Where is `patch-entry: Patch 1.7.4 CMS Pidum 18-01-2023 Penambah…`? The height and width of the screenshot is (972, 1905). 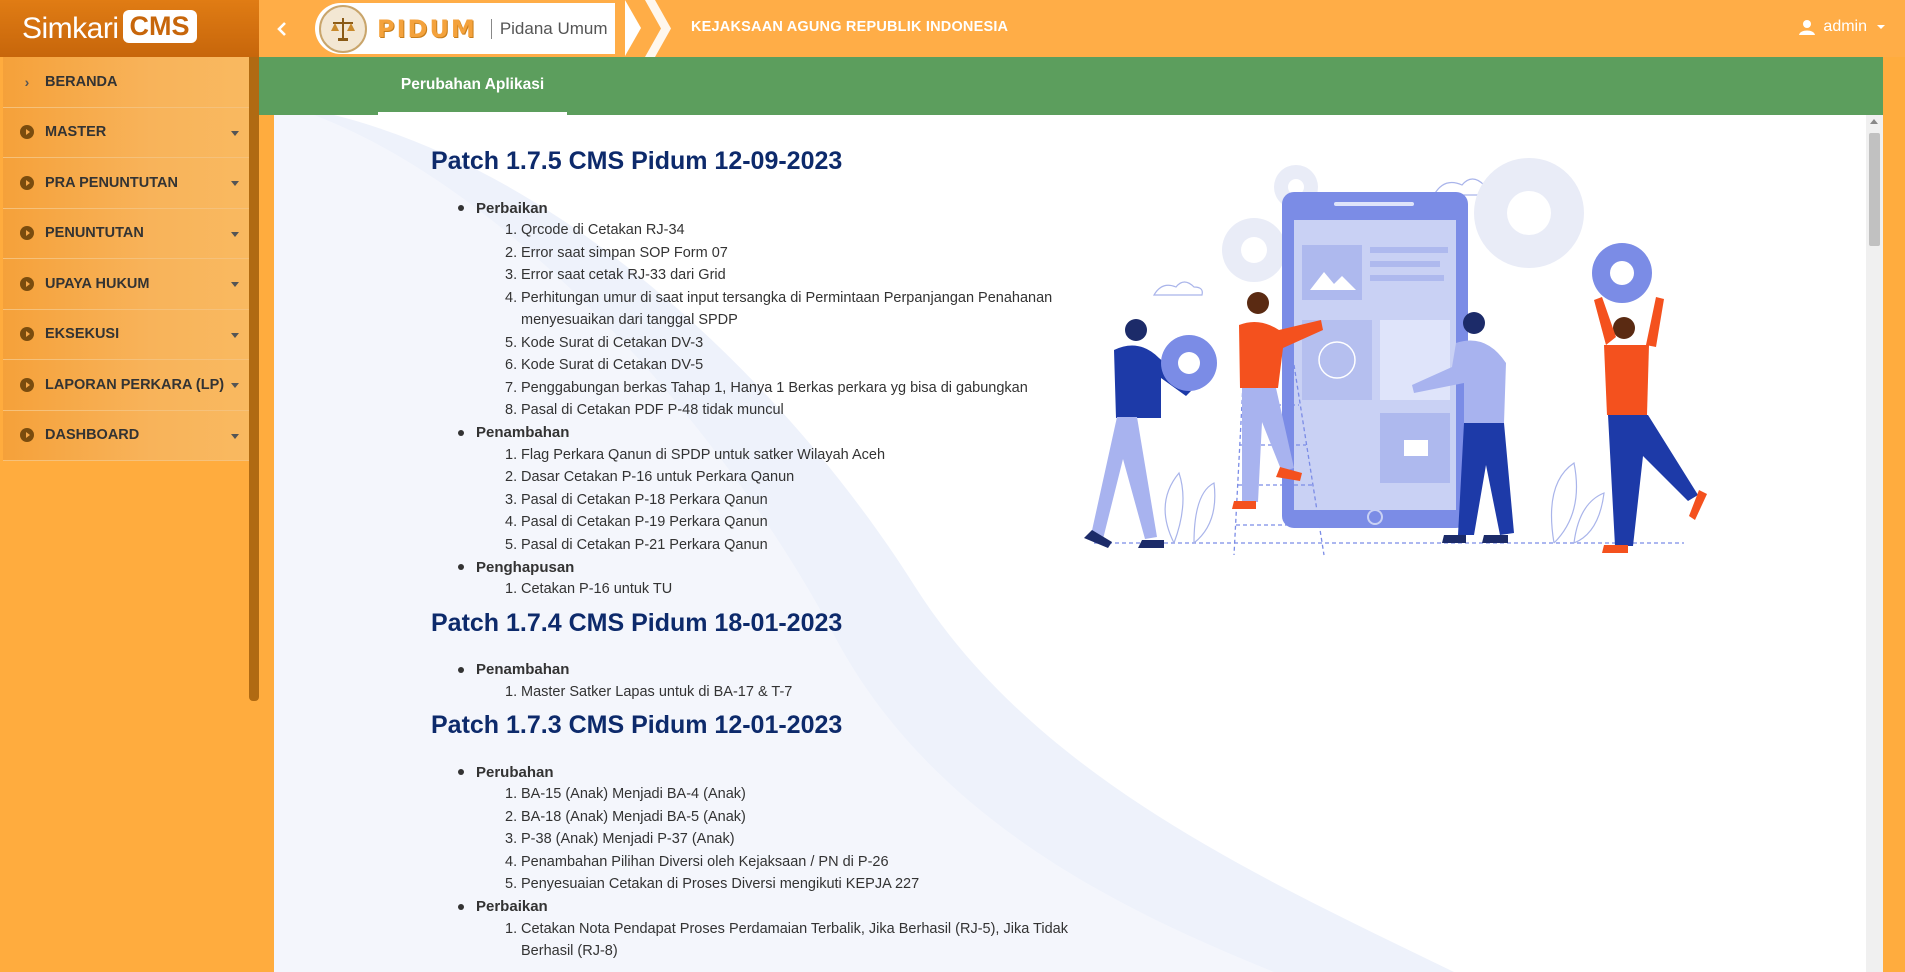 patch-entry: Patch 1.7.4 CMS Pidum 18-01-2023 Penambah… is located at coordinates (751, 656).